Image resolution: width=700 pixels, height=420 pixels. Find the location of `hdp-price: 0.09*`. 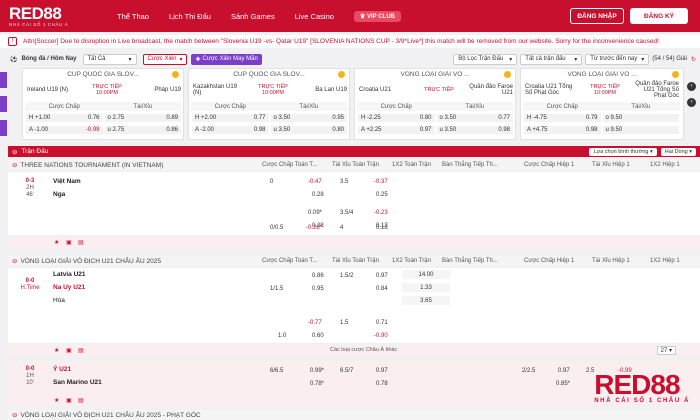

hdp-price: 0.09* is located at coordinates (315, 212).